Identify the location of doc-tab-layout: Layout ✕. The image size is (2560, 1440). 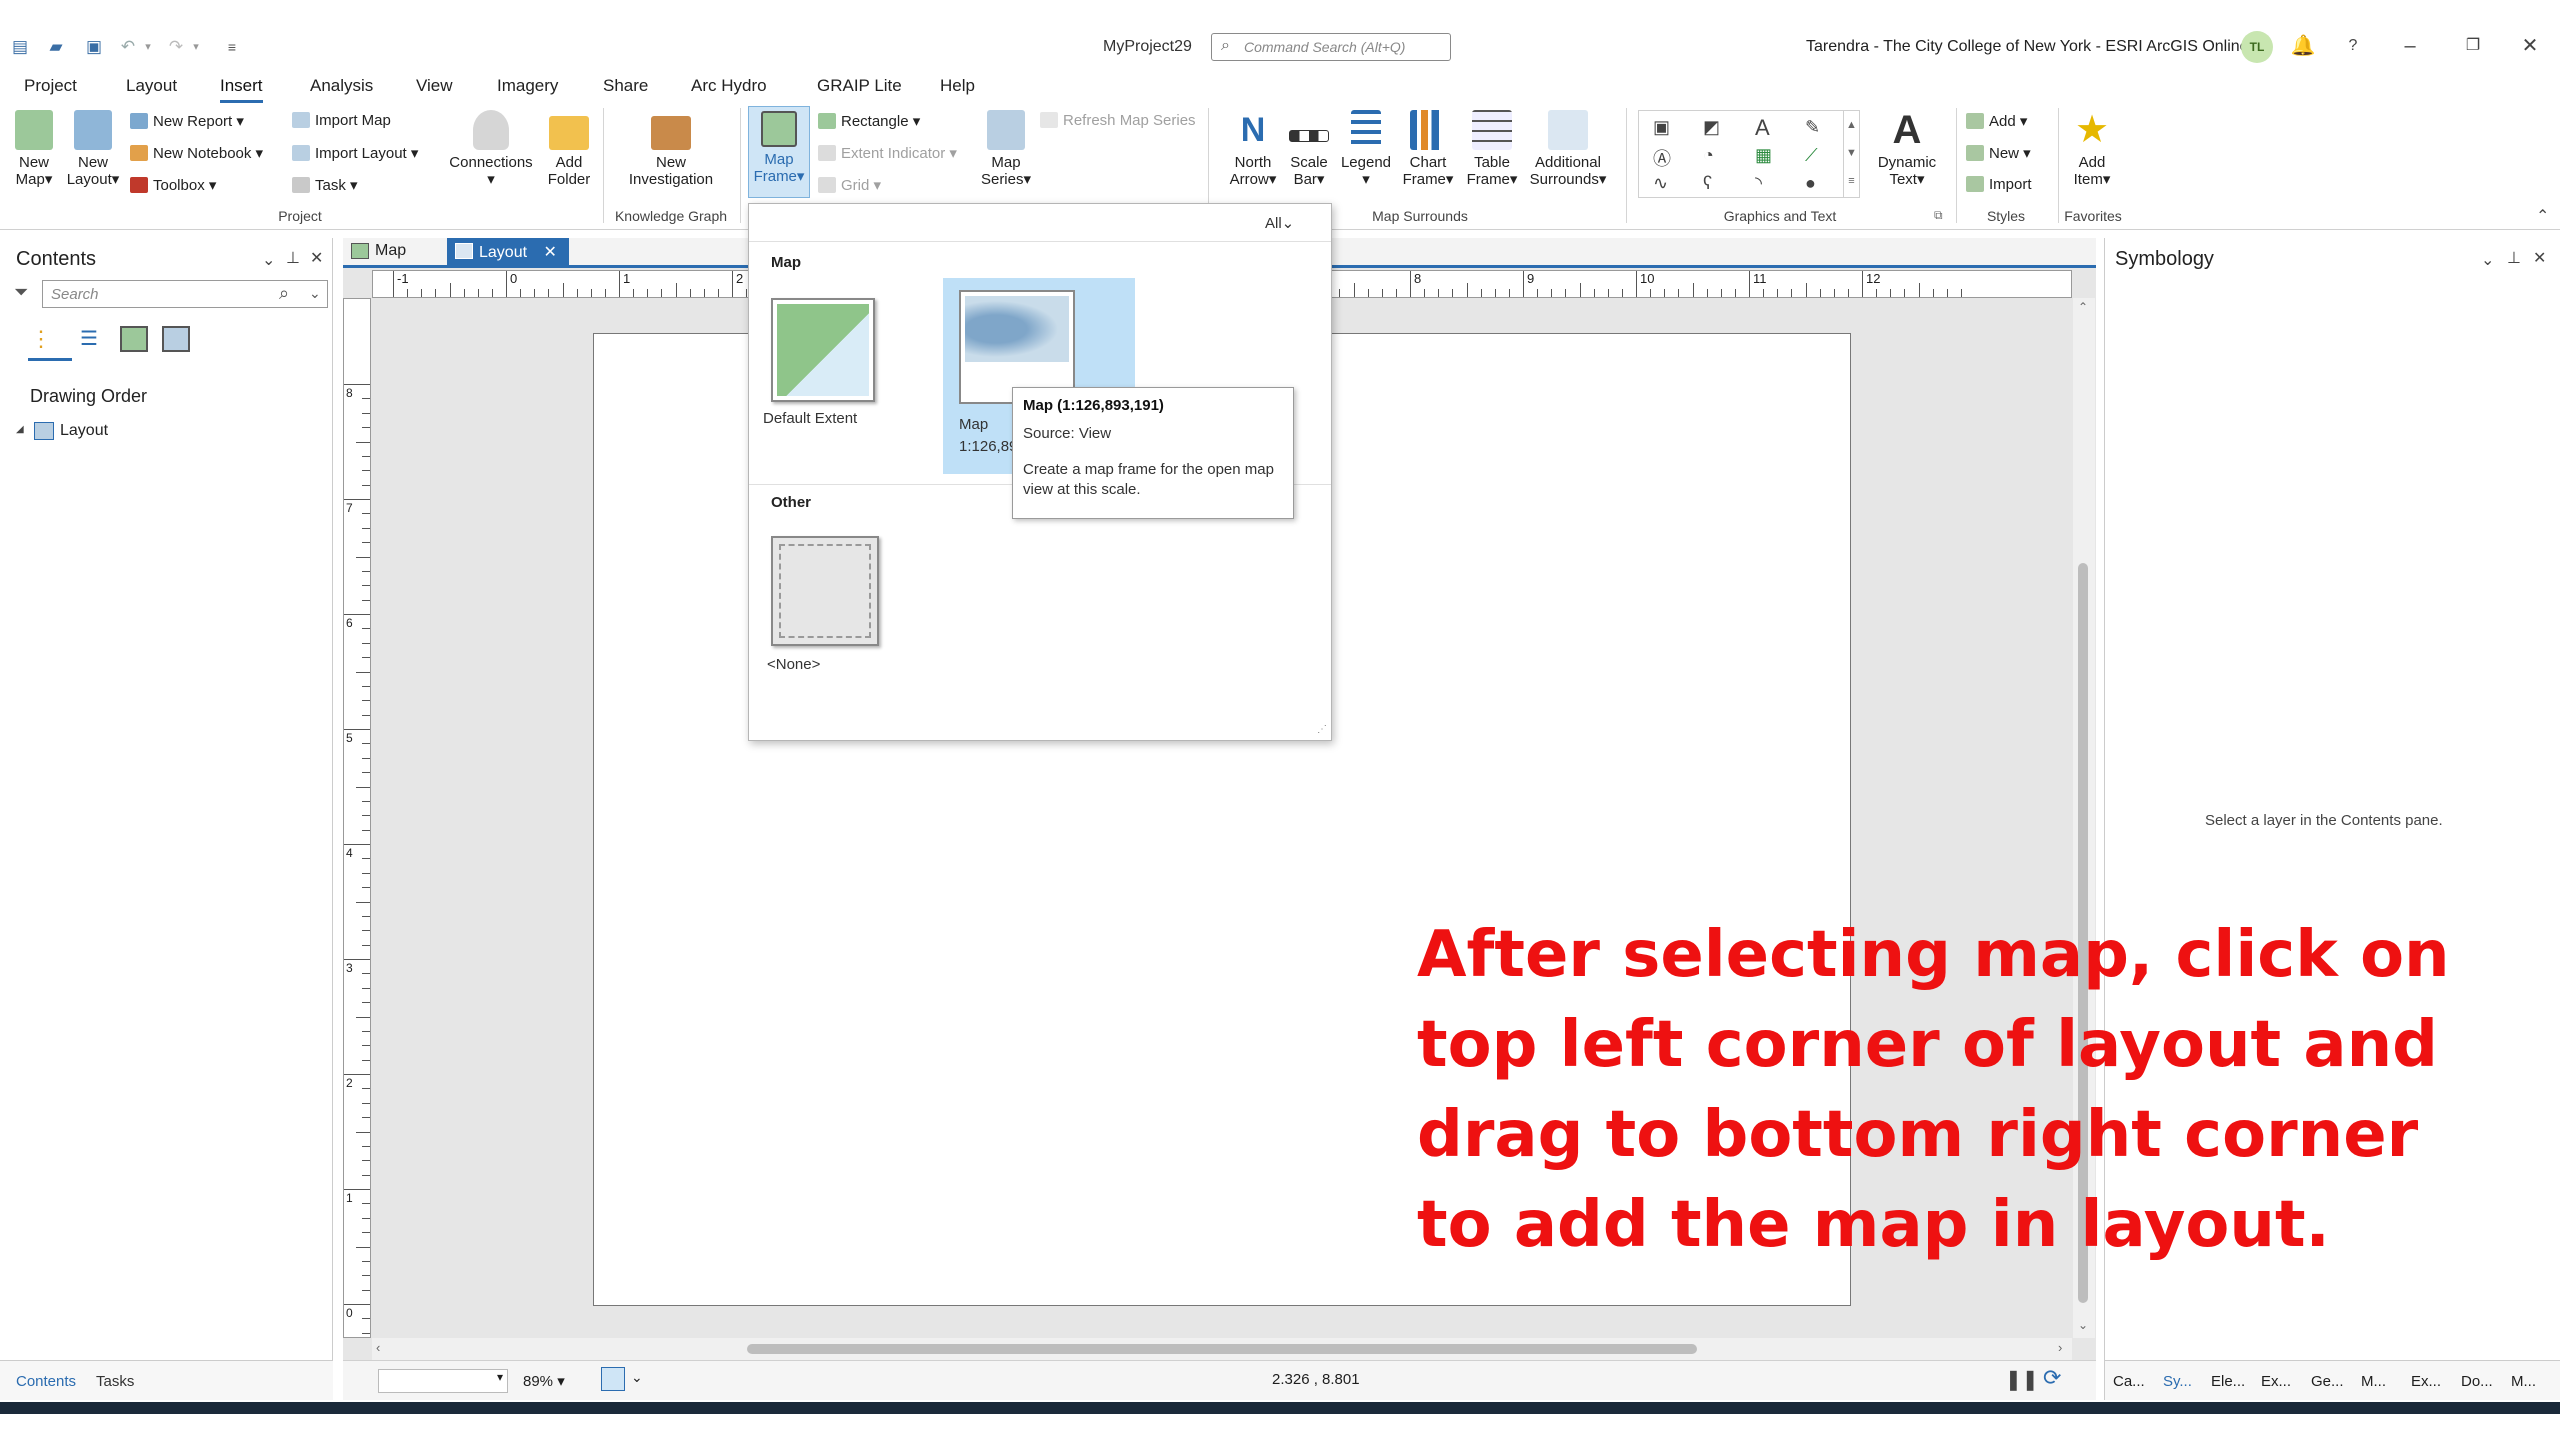
(508, 252).